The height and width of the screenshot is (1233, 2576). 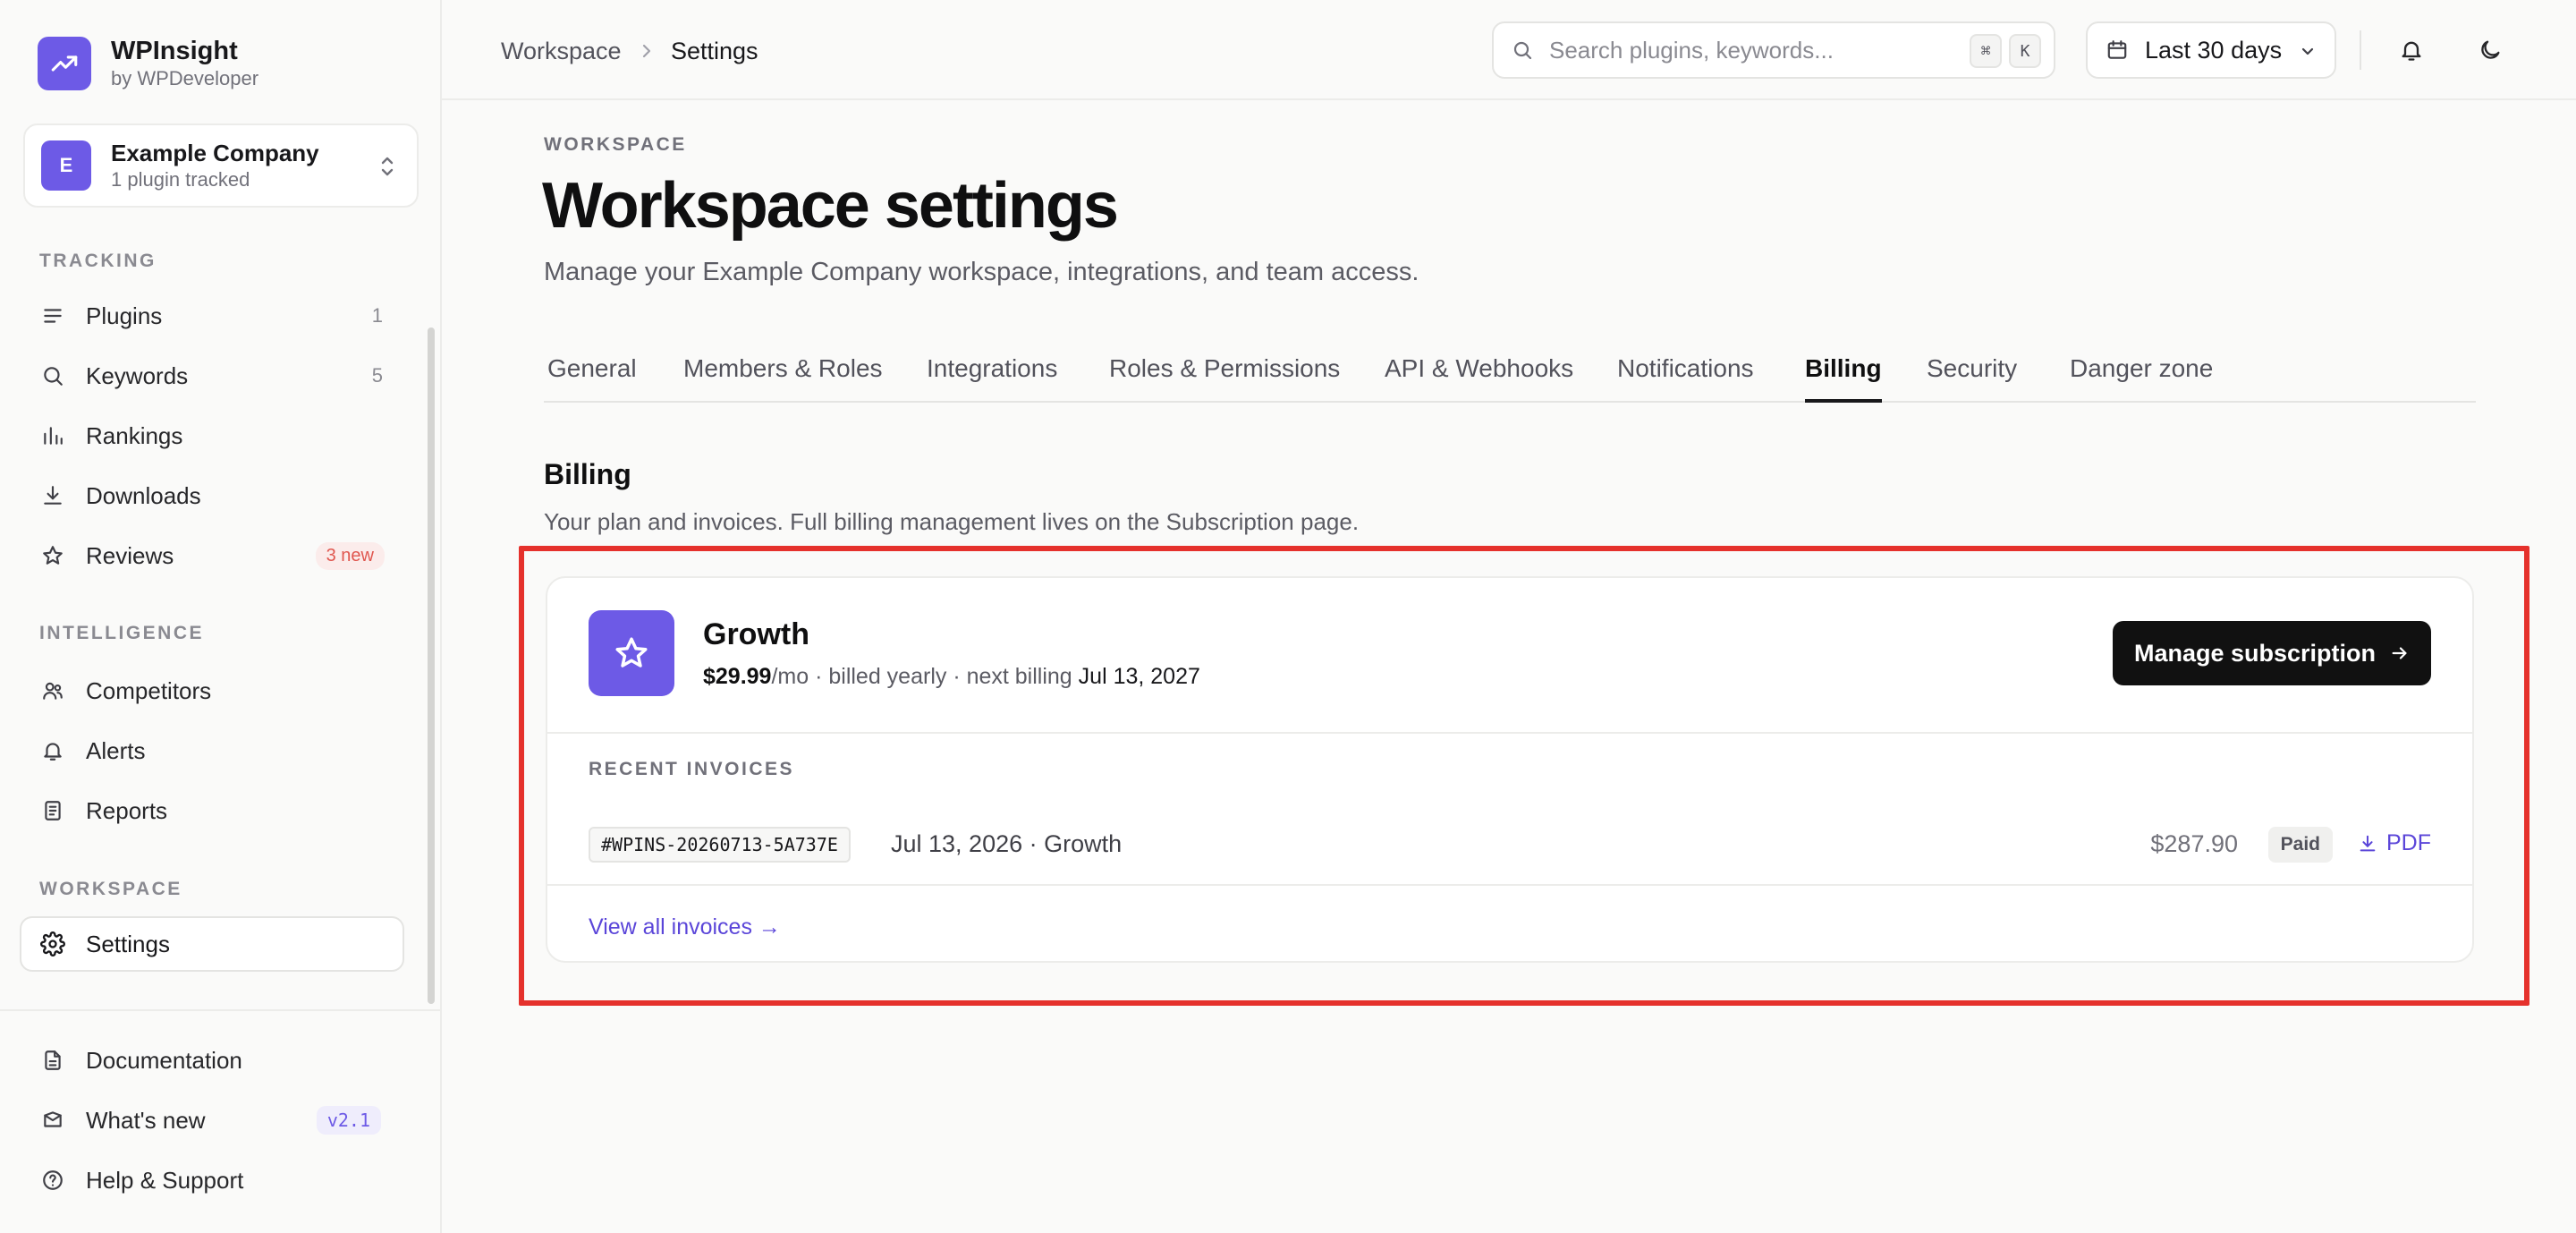 I want to click on sidebar-item-label: Documentation, so click(x=164, y=1060).